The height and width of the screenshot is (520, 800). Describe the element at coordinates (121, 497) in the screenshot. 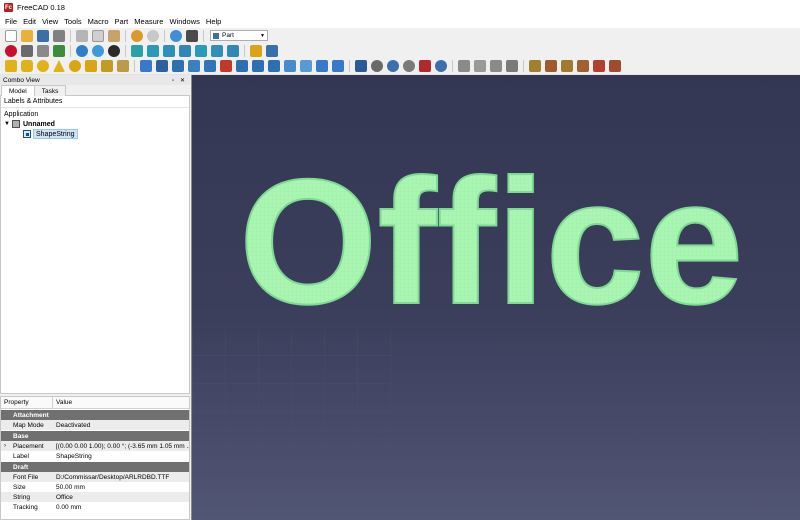

I see `property-value: Office` at that location.